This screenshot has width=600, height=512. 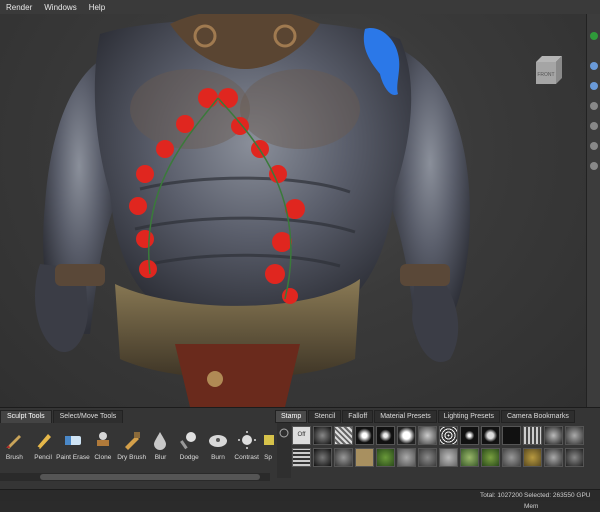 I want to click on tool-brush: Brush, so click(x=14, y=447).